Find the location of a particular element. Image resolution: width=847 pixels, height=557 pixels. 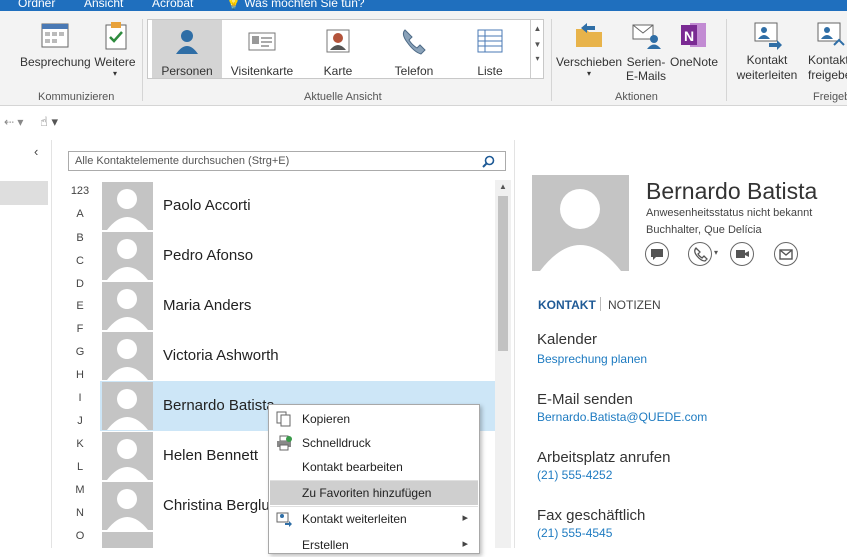

call-dropdown-icon: ▾ is located at coordinates (716, 252).